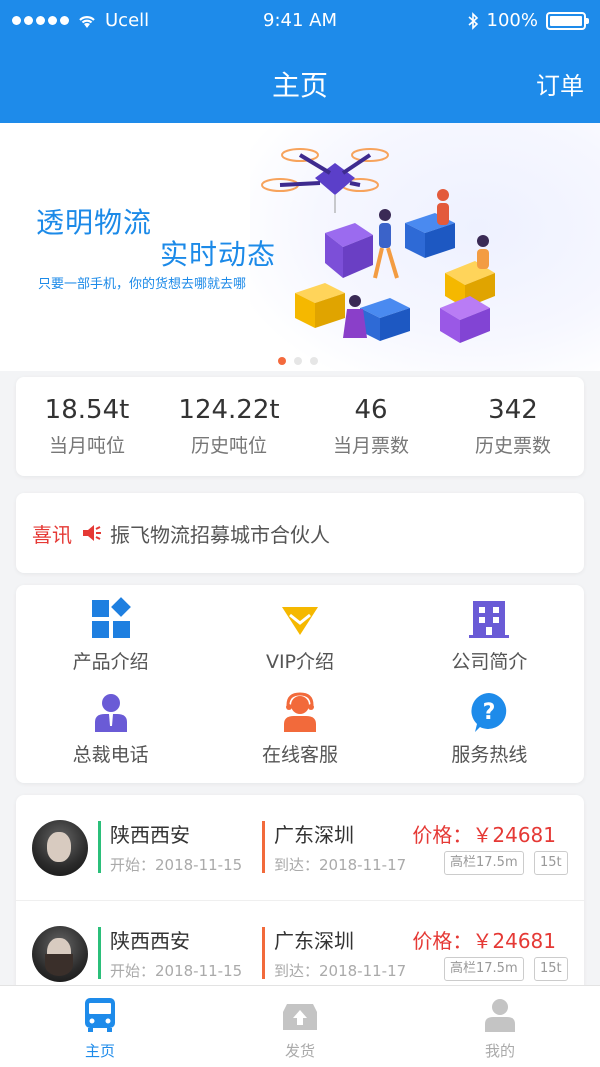 This screenshot has height=1067, width=600. What do you see at coordinates (300, 22) in the screenshot?
I see `status-bar: Ucell 9:41 AM 100%` at bounding box center [300, 22].